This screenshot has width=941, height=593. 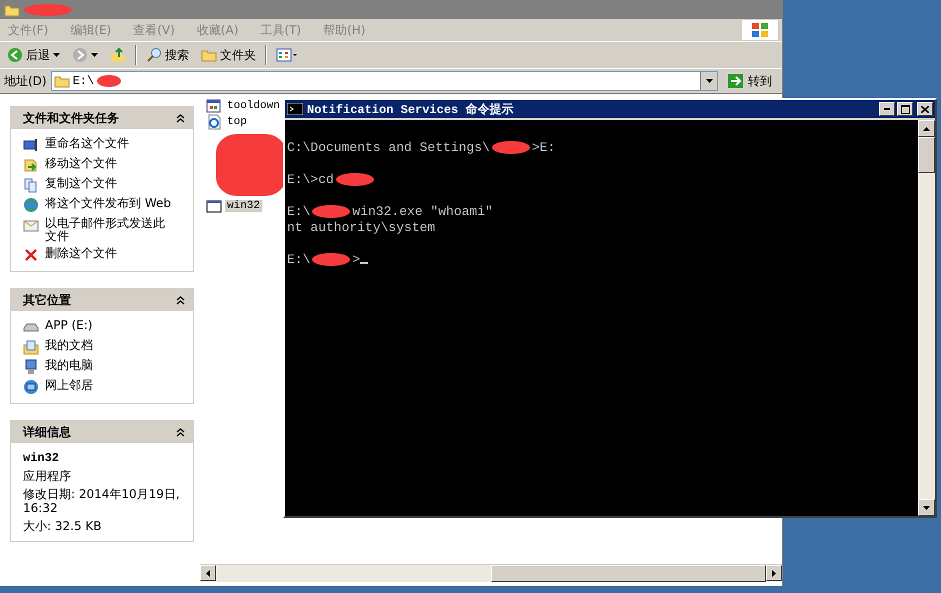 What do you see at coordinates (544, 147) in the screenshot?
I see `console-text: >E:` at bounding box center [544, 147].